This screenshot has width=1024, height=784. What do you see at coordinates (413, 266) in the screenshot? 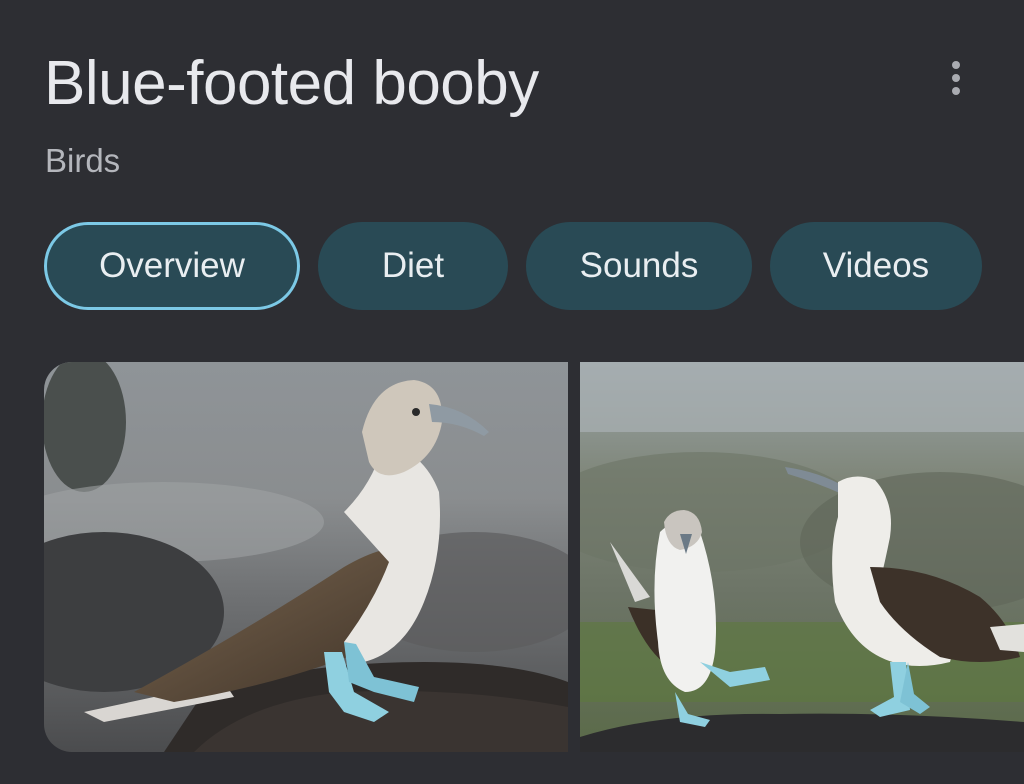
I see `tab-diet: Diet` at bounding box center [413, 266].